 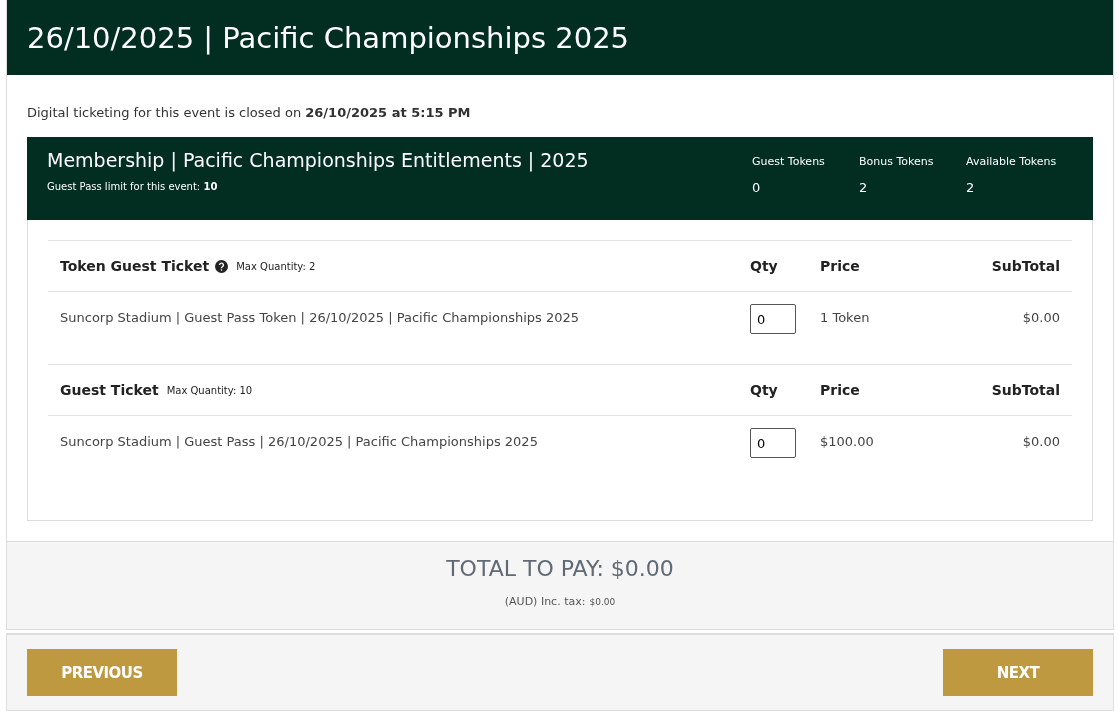 What do you see at coordinates (560, 568) in the screenshot?
I see `total-to-pay: TOTAL TO PAY: $0.00` at bounding box center [560, 568].